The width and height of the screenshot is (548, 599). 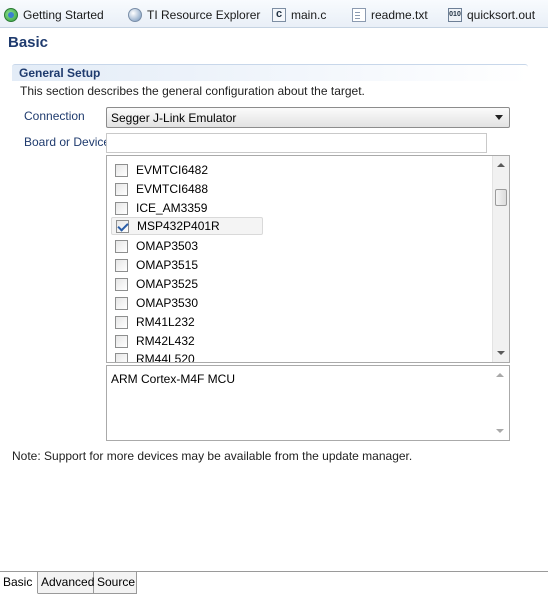 I want to click on tab-getting-started: Getting Started, so click(x=54, y=15).